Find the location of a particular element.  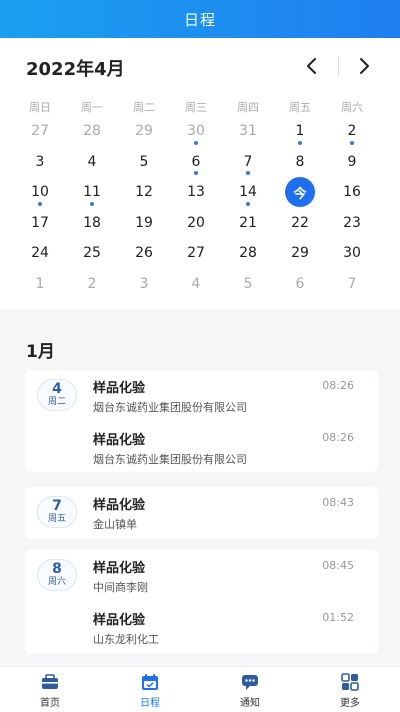

calendar-day-number: 12 is located at coordinates (144, 192).